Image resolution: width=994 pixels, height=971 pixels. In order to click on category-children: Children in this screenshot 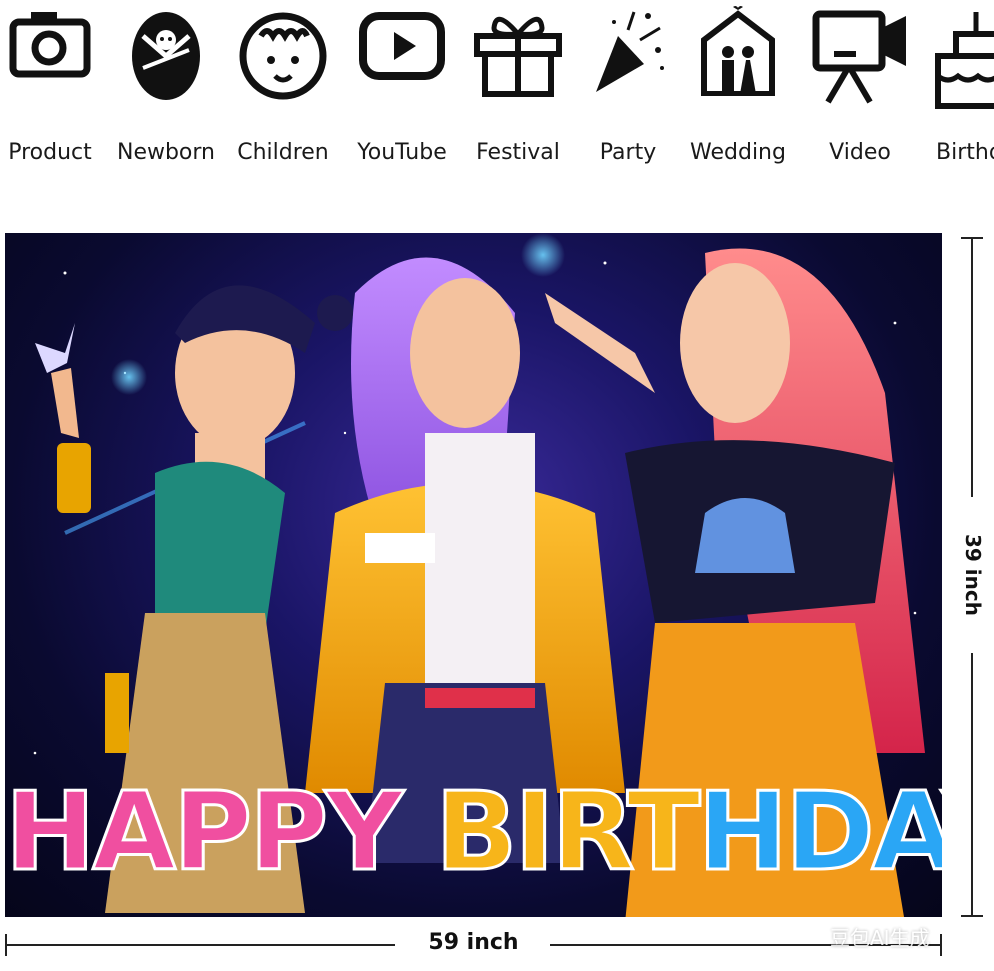, I will do `click(283, 100)`.